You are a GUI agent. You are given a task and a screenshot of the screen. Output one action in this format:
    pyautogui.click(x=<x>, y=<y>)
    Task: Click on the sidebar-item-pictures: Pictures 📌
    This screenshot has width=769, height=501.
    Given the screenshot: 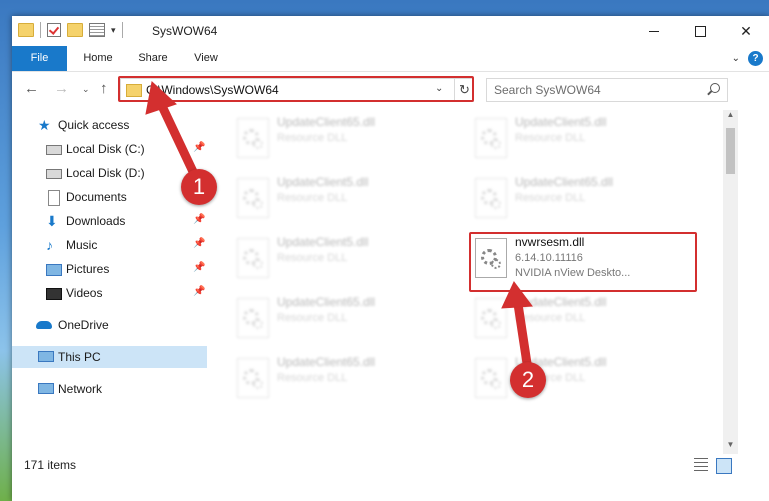 What is the action you would take?
    pyautogui.click(x=109, y=269)
    